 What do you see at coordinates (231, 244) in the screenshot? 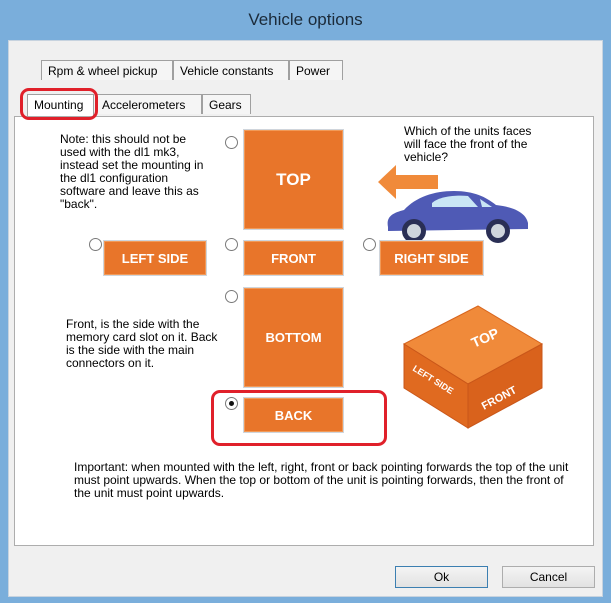
I see `radio-front` at bounding box center [231, 244].